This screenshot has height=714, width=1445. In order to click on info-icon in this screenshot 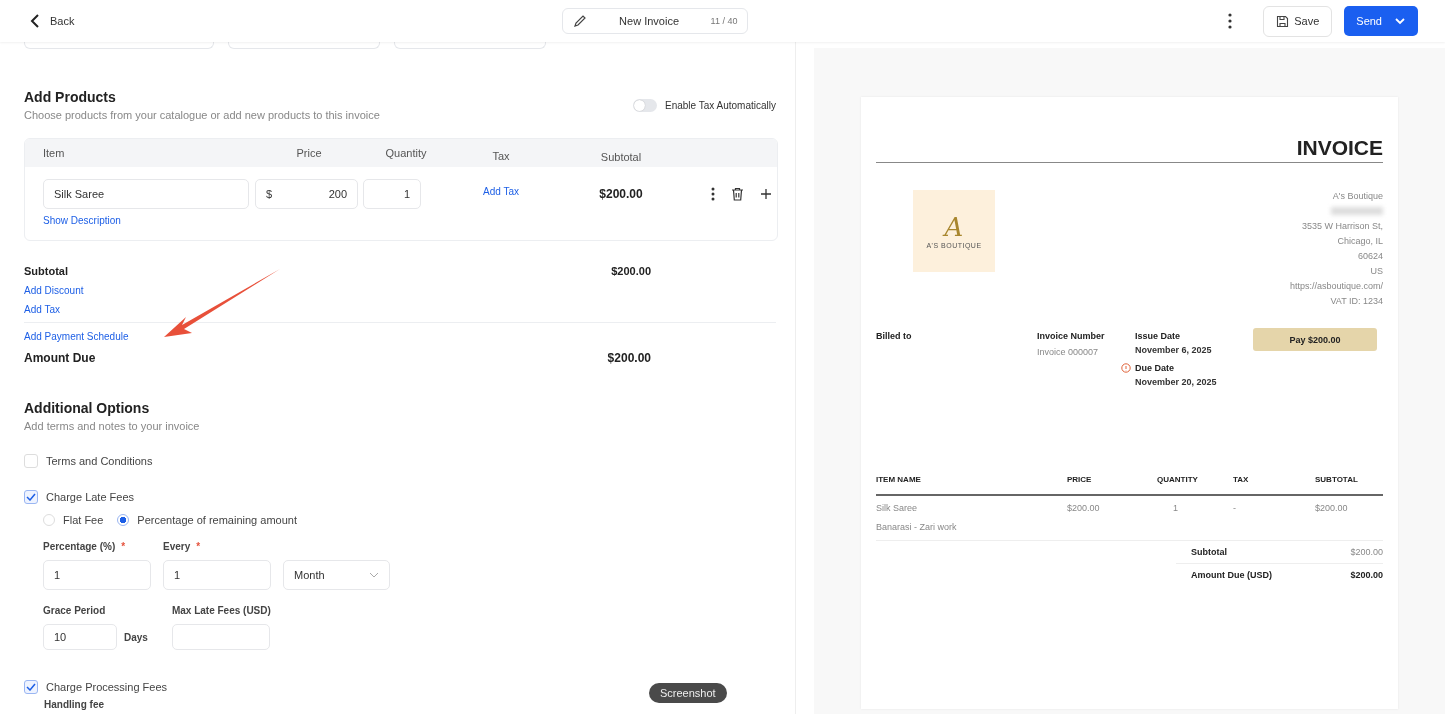, I will do `click(1126, 368)`.